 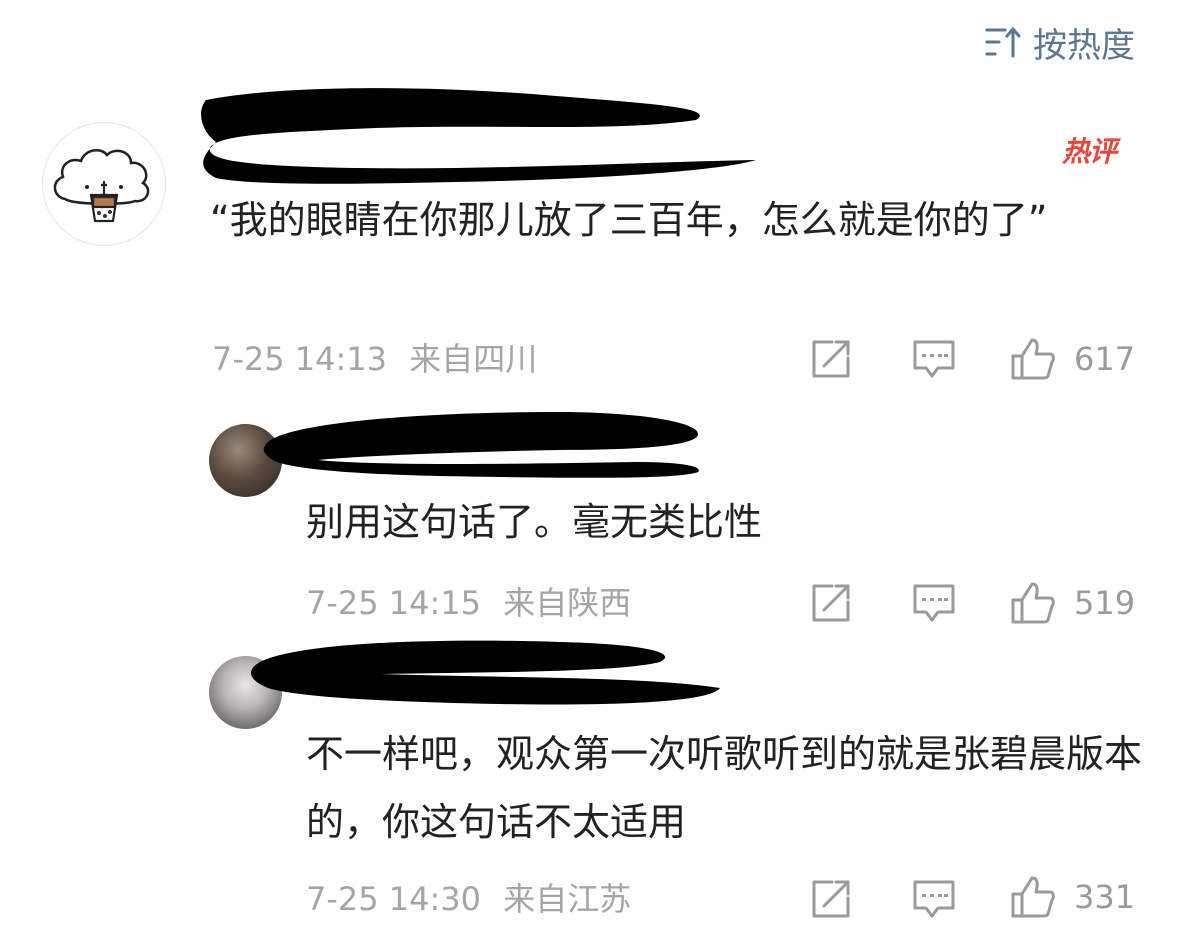 What do you see at coordinates (300, 359) in the screenshot?
I see `comment-time: 7-25 14:13` at bounding box center [300, 359].